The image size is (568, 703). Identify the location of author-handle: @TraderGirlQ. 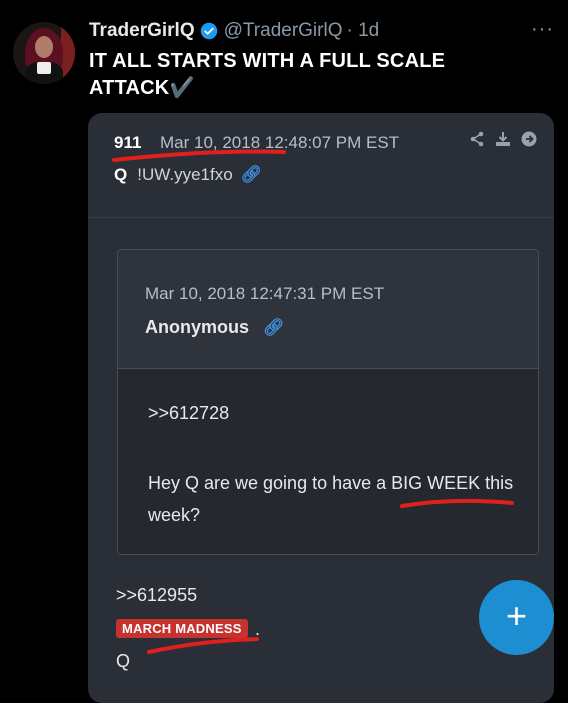
(283, 31).